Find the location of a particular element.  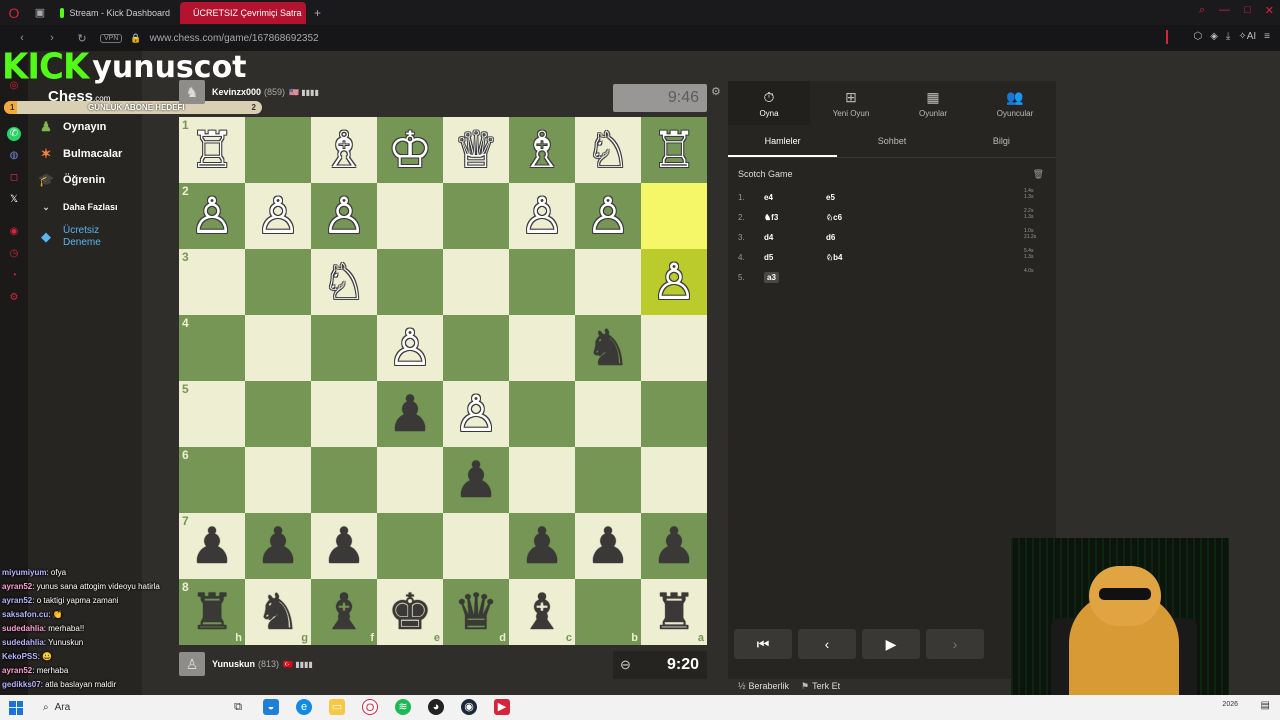

white-move: e4 is located at coordinates (795, 197).